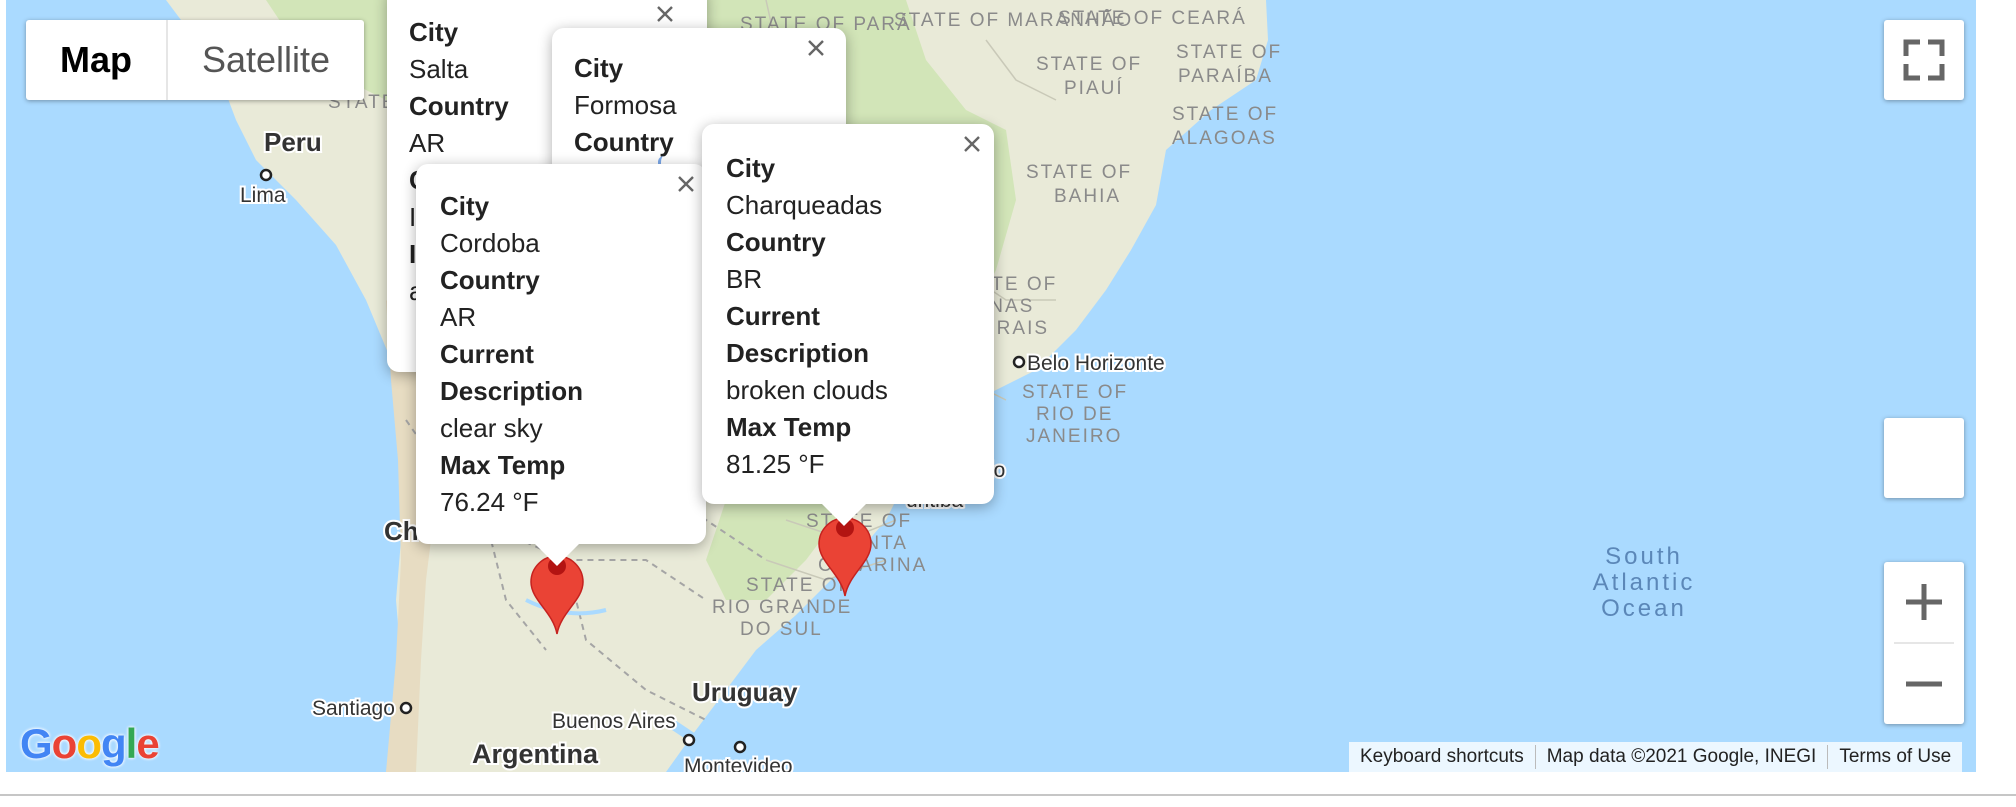 The image size is (2016, 807). Describe the element at coordinates (804, 205) in the screenshot. I see `field-value: Charqueadas` at that location.